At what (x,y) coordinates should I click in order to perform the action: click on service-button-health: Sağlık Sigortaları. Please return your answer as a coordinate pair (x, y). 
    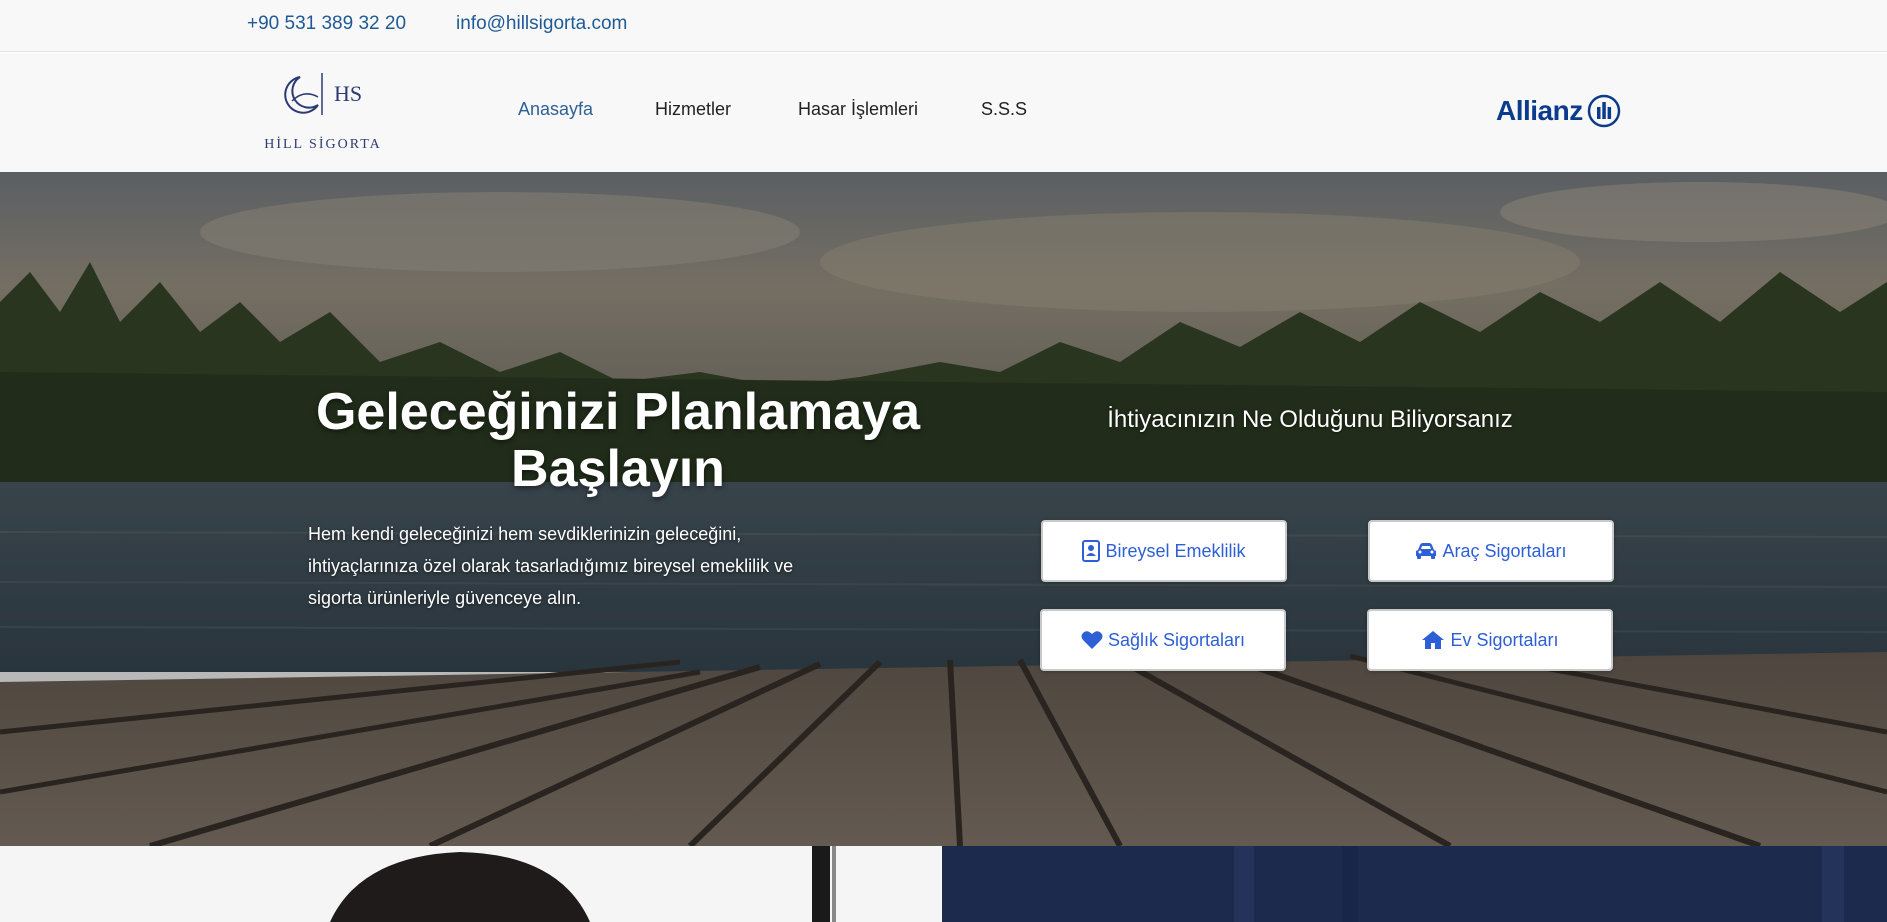
    Looking at the image, I should click on (1163, 640).